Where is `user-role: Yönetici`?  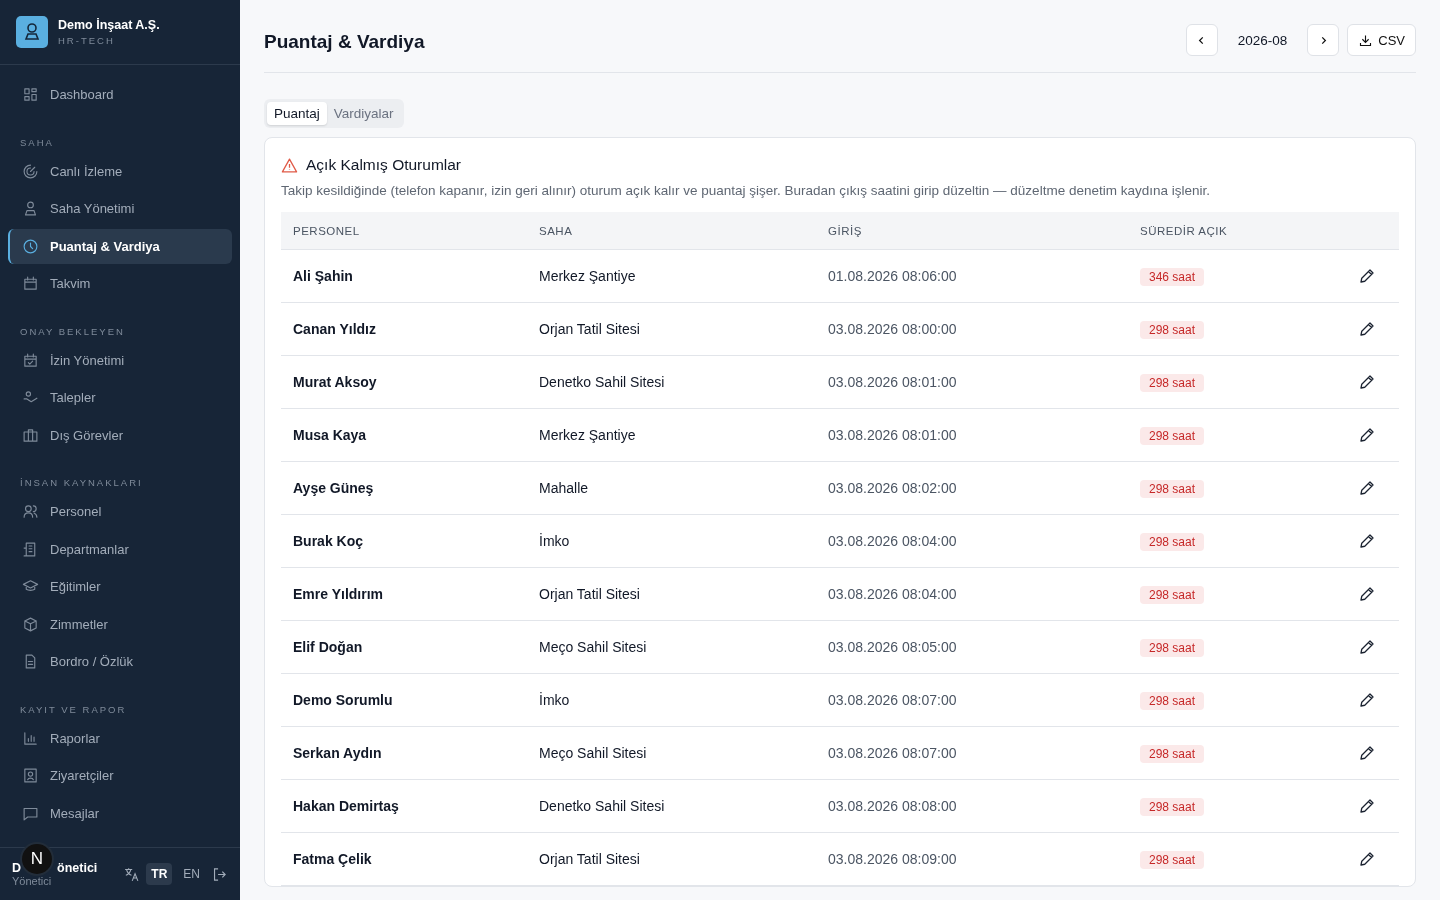
user-role: Yönetici is located at coordinates (32, 881).